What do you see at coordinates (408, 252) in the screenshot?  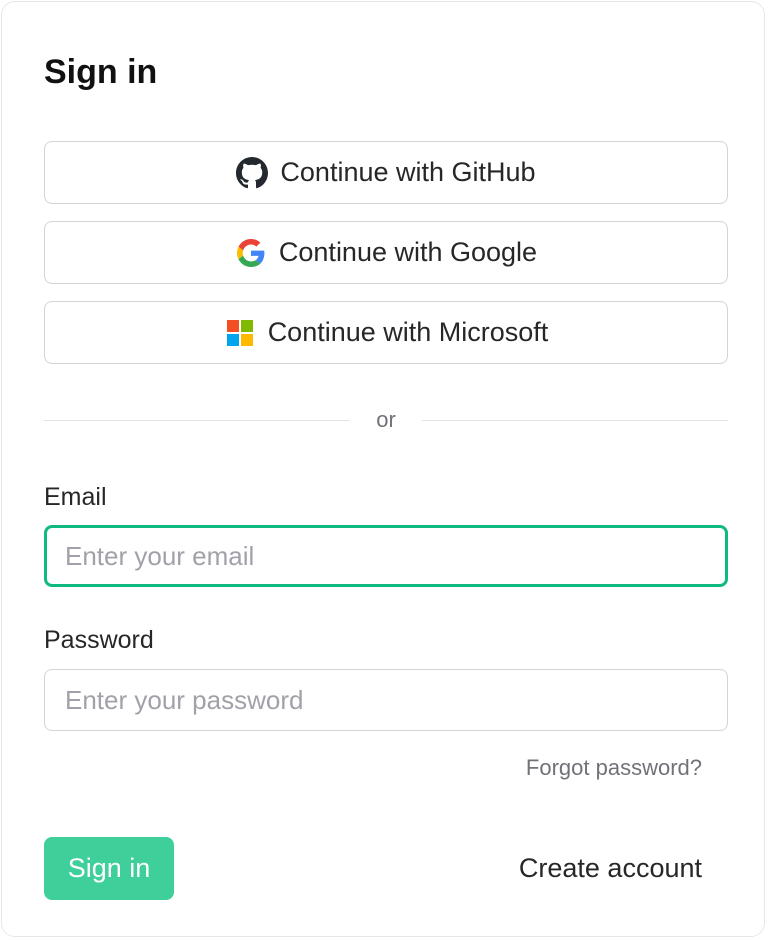 I see `google-button-label: Continue with Google` at bounding box center [408, 252].